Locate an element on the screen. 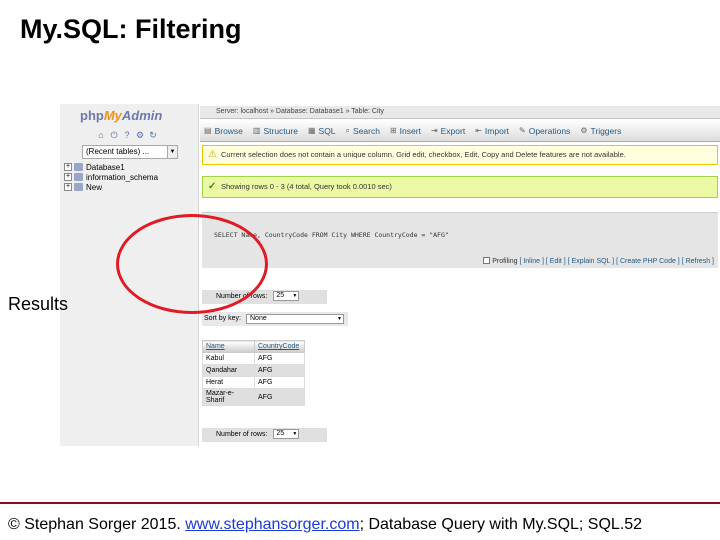 This screenshot has height=540, width=720. table-row: Kabul AFG is located at coordinates (253, 358).